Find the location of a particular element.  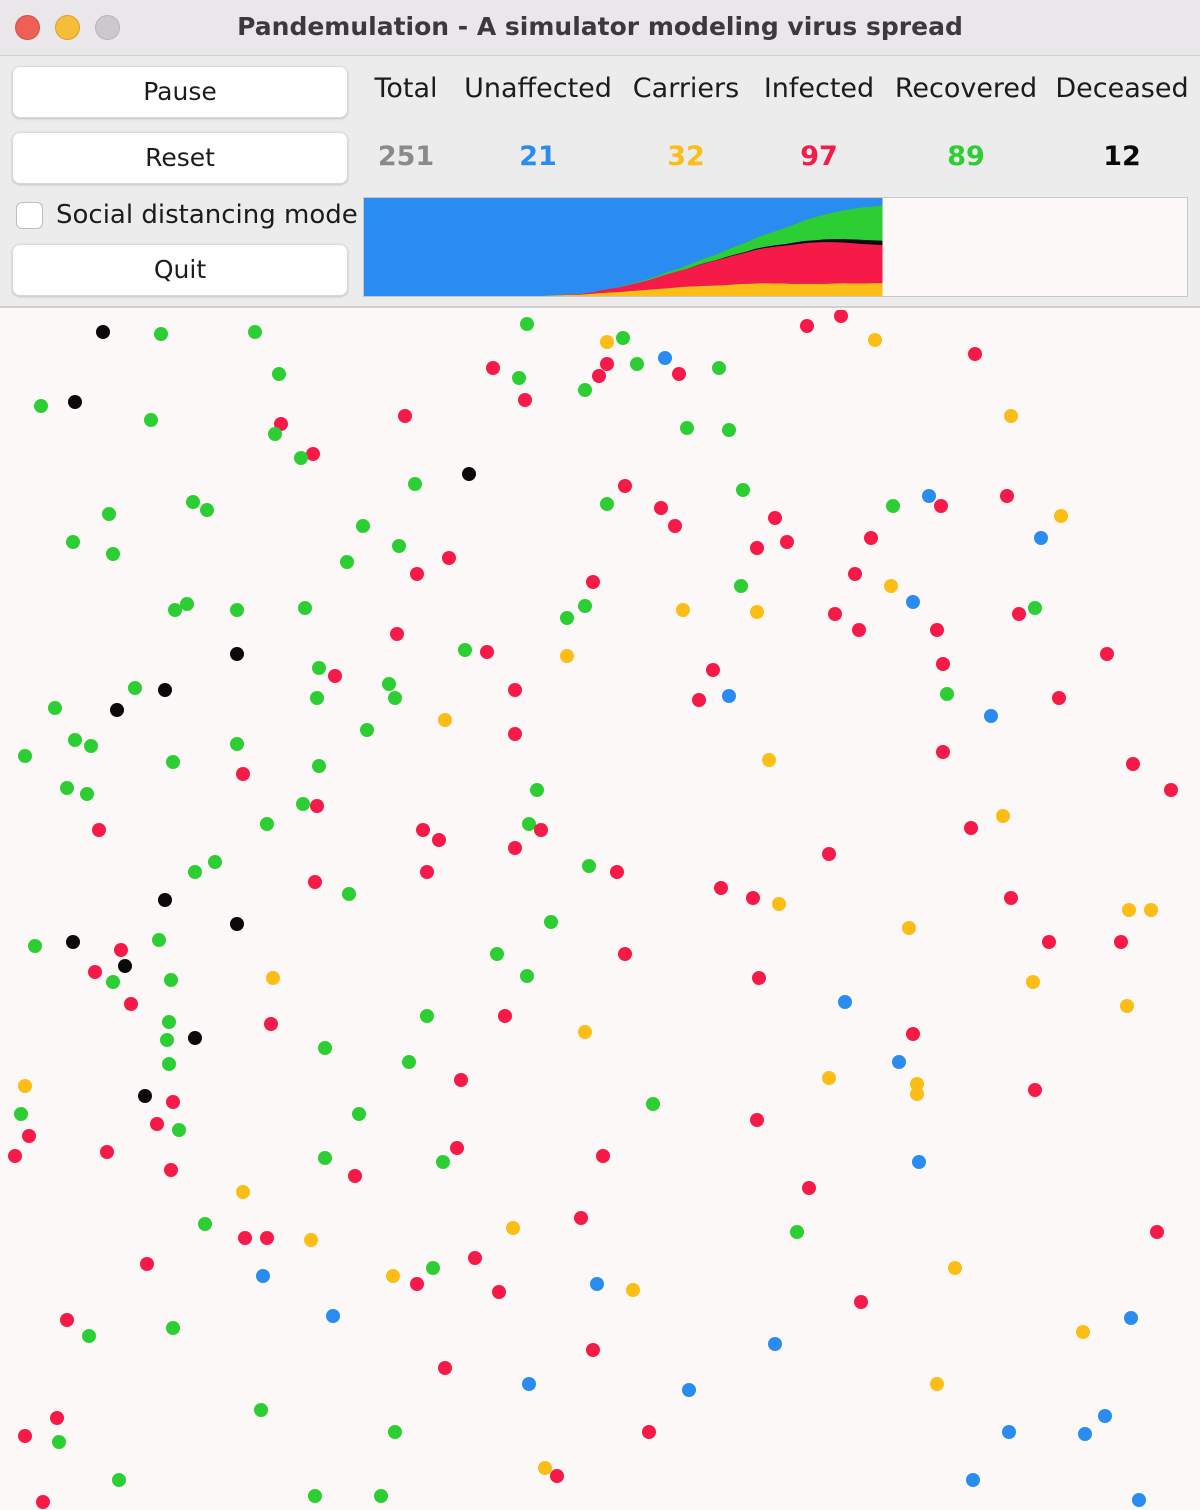

stat-value-recovered: 89 is located at coordinates (966, 156).